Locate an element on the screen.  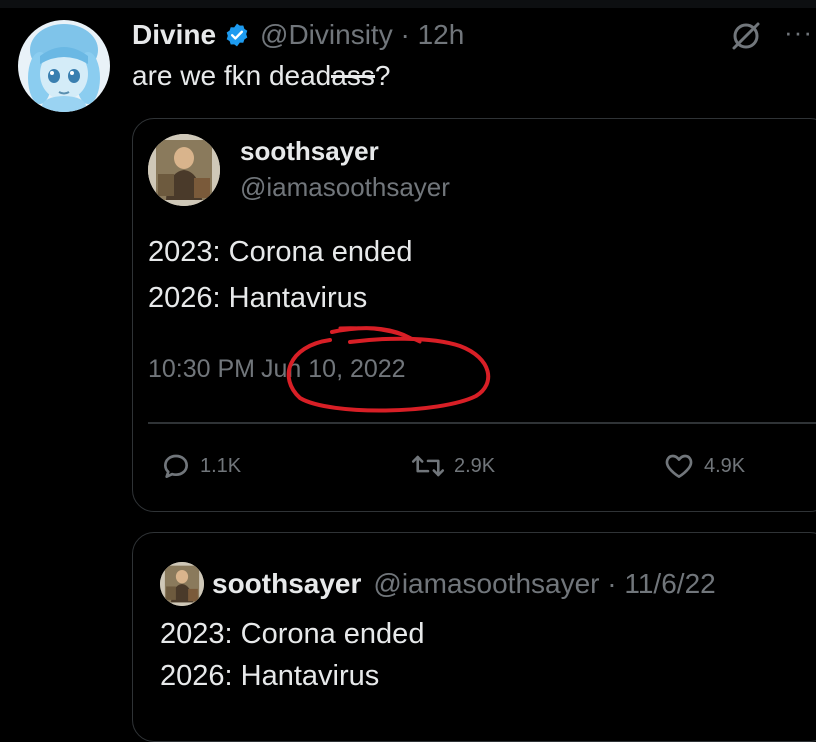
quoted-timestamp: 10:30 PM Jun 10, 2022 is located at coordinates (277, 369).